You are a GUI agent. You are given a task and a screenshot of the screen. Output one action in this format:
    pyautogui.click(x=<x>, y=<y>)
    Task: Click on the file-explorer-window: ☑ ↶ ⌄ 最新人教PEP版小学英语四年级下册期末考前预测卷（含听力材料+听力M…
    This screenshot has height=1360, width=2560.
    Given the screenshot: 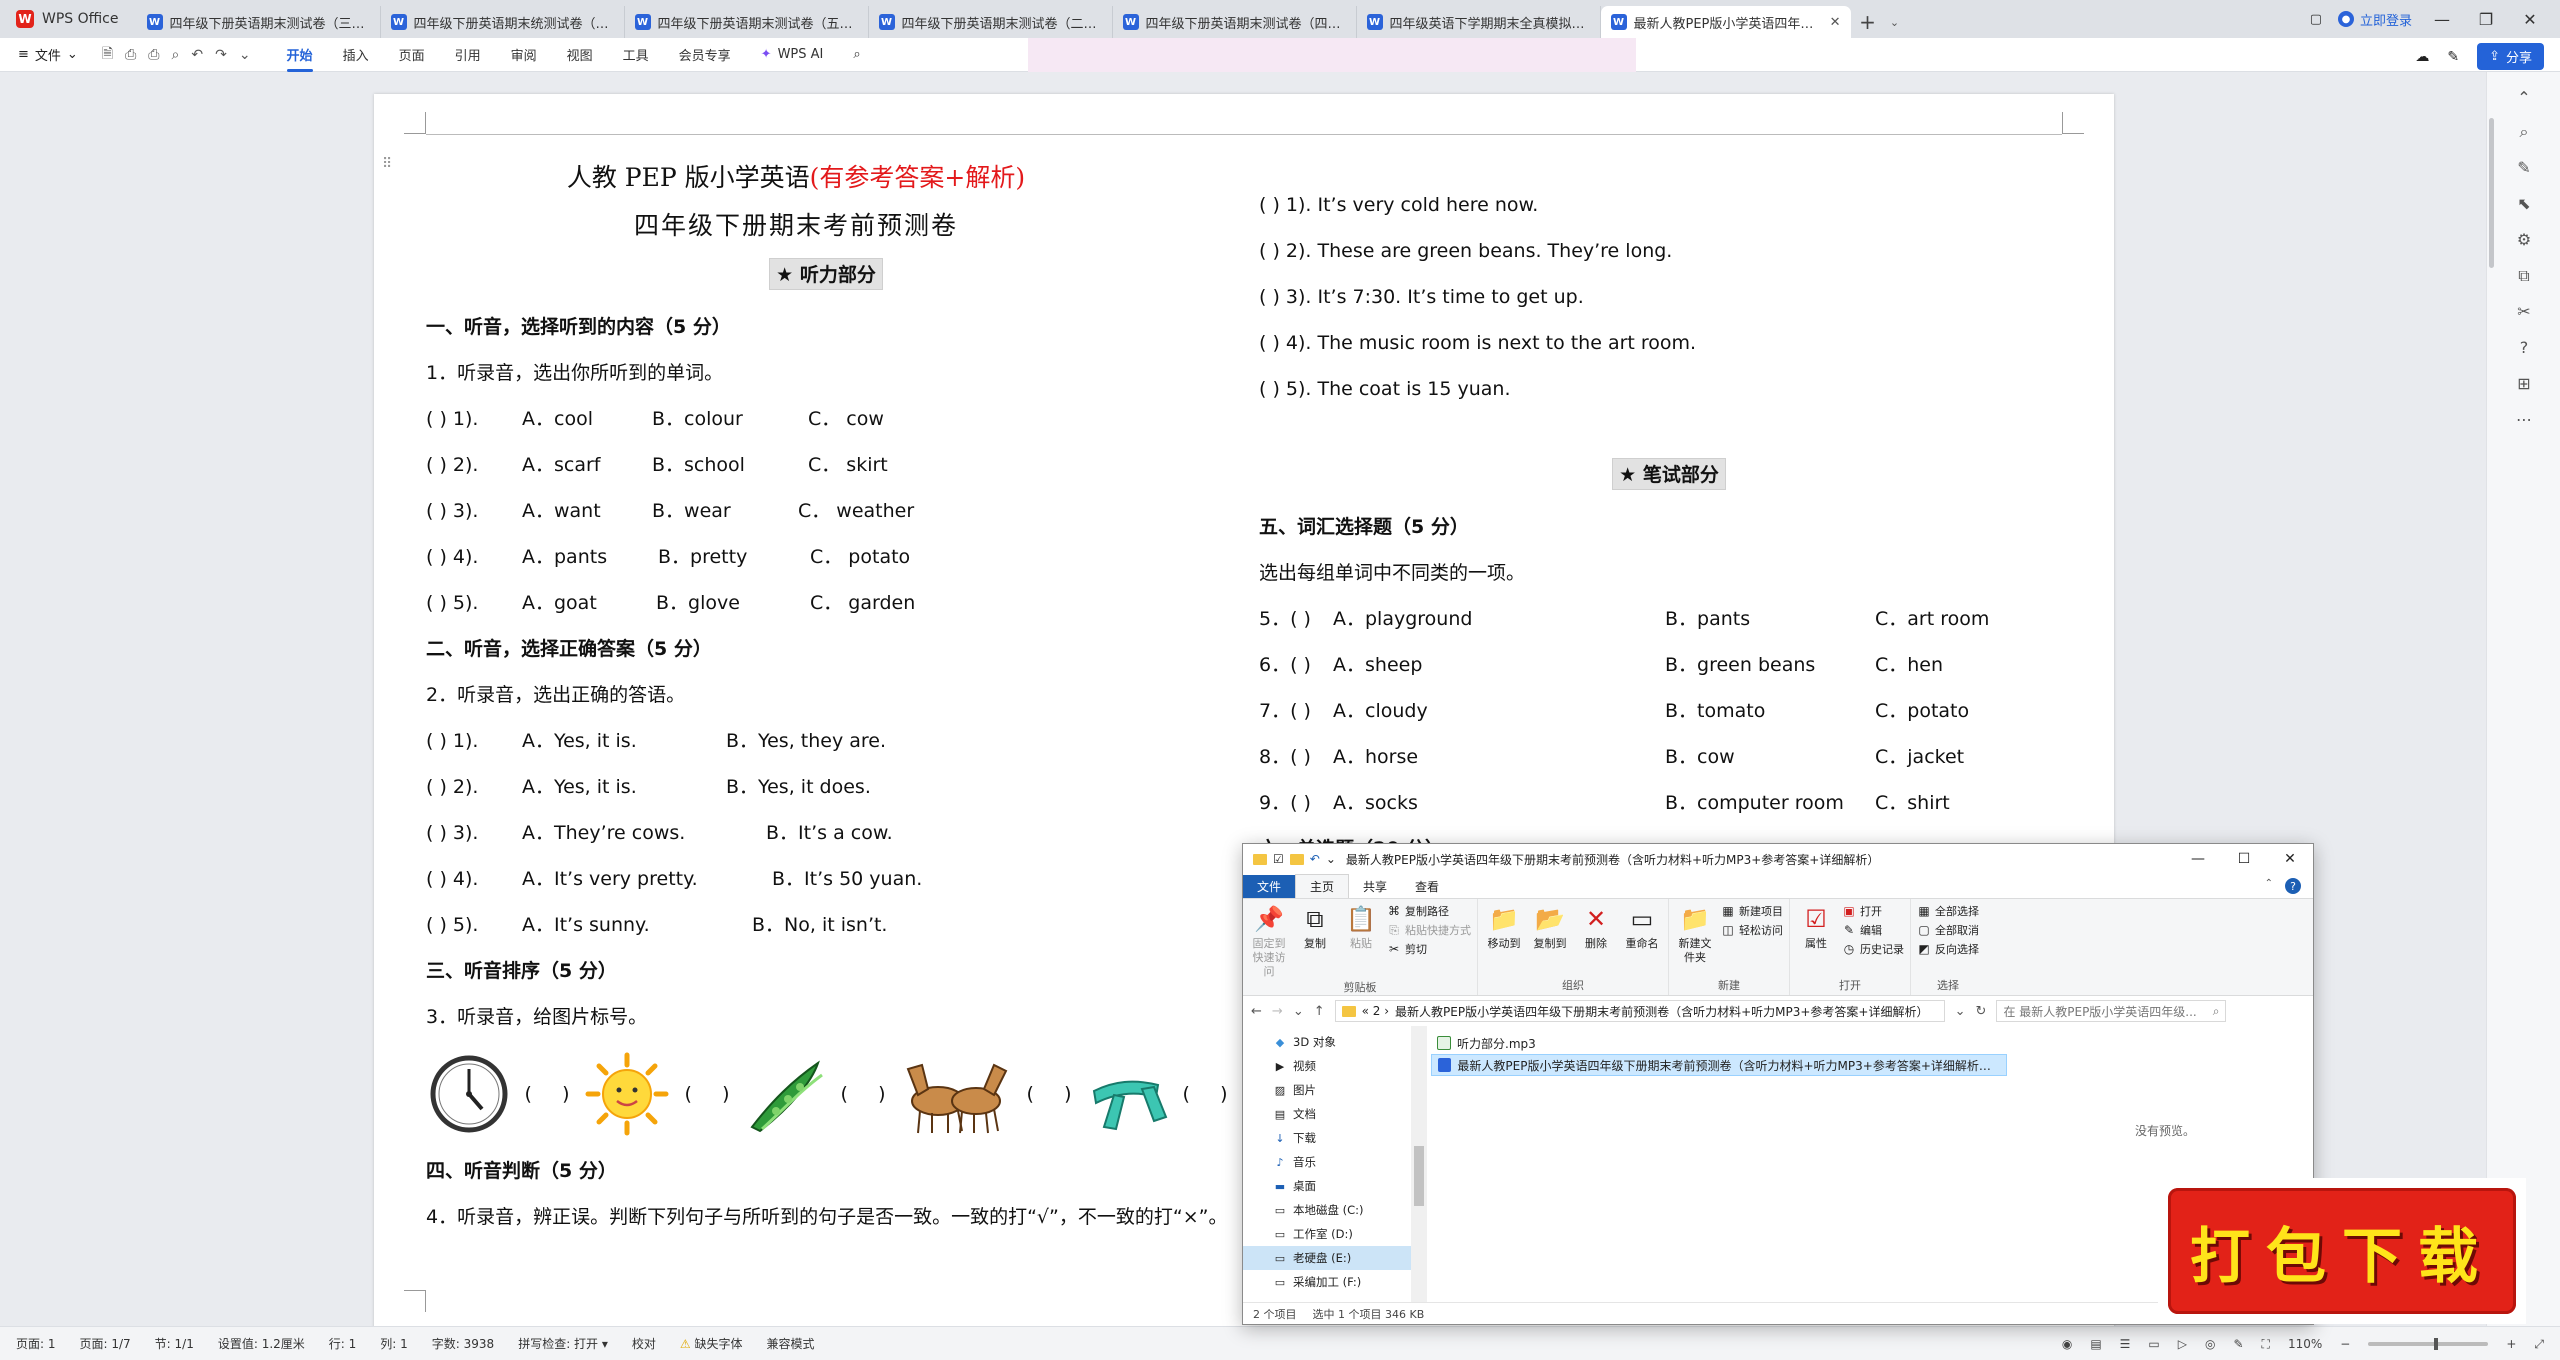 What is the action you would take?
    pyautogui.click(x=1778, y=1084)
    